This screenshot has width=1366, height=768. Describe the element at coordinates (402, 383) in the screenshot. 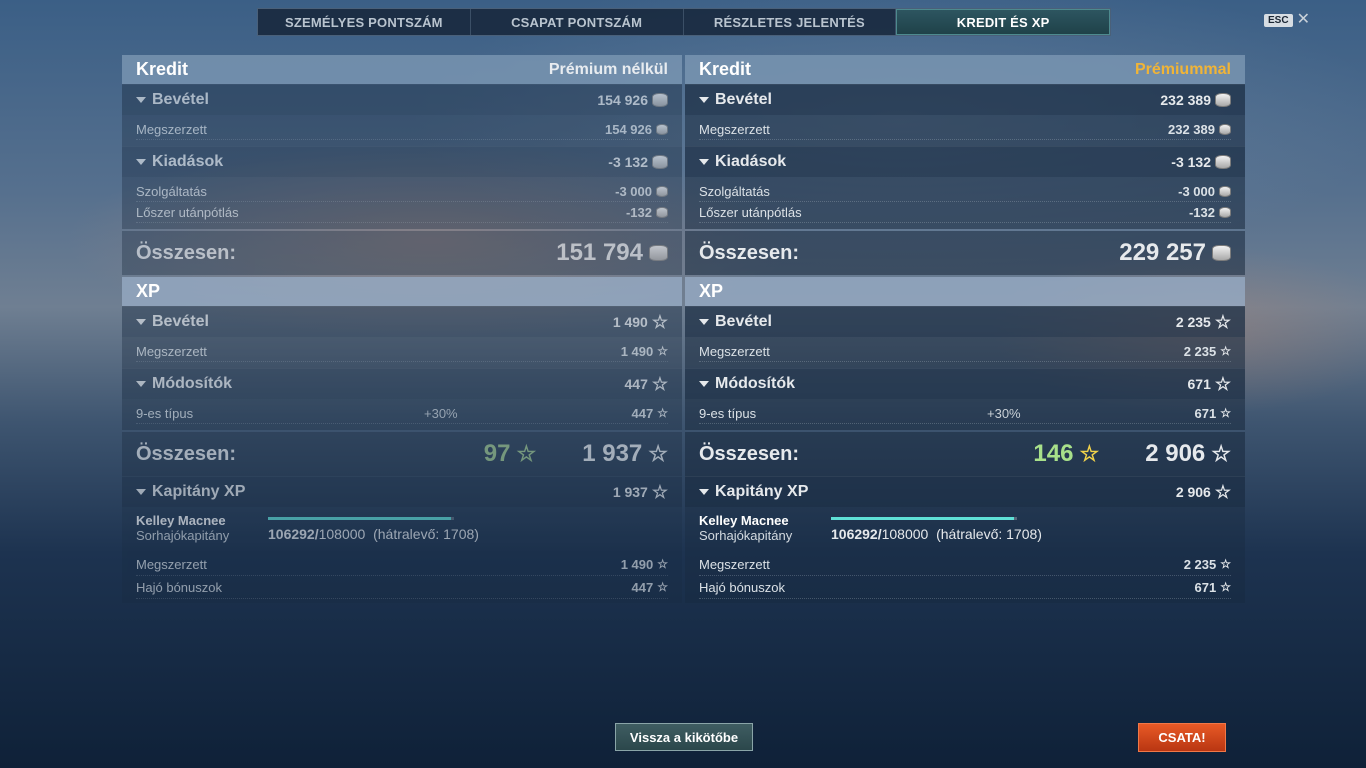

I see `xp-modifiers-group: Módosítók 447 ☆` at that location.